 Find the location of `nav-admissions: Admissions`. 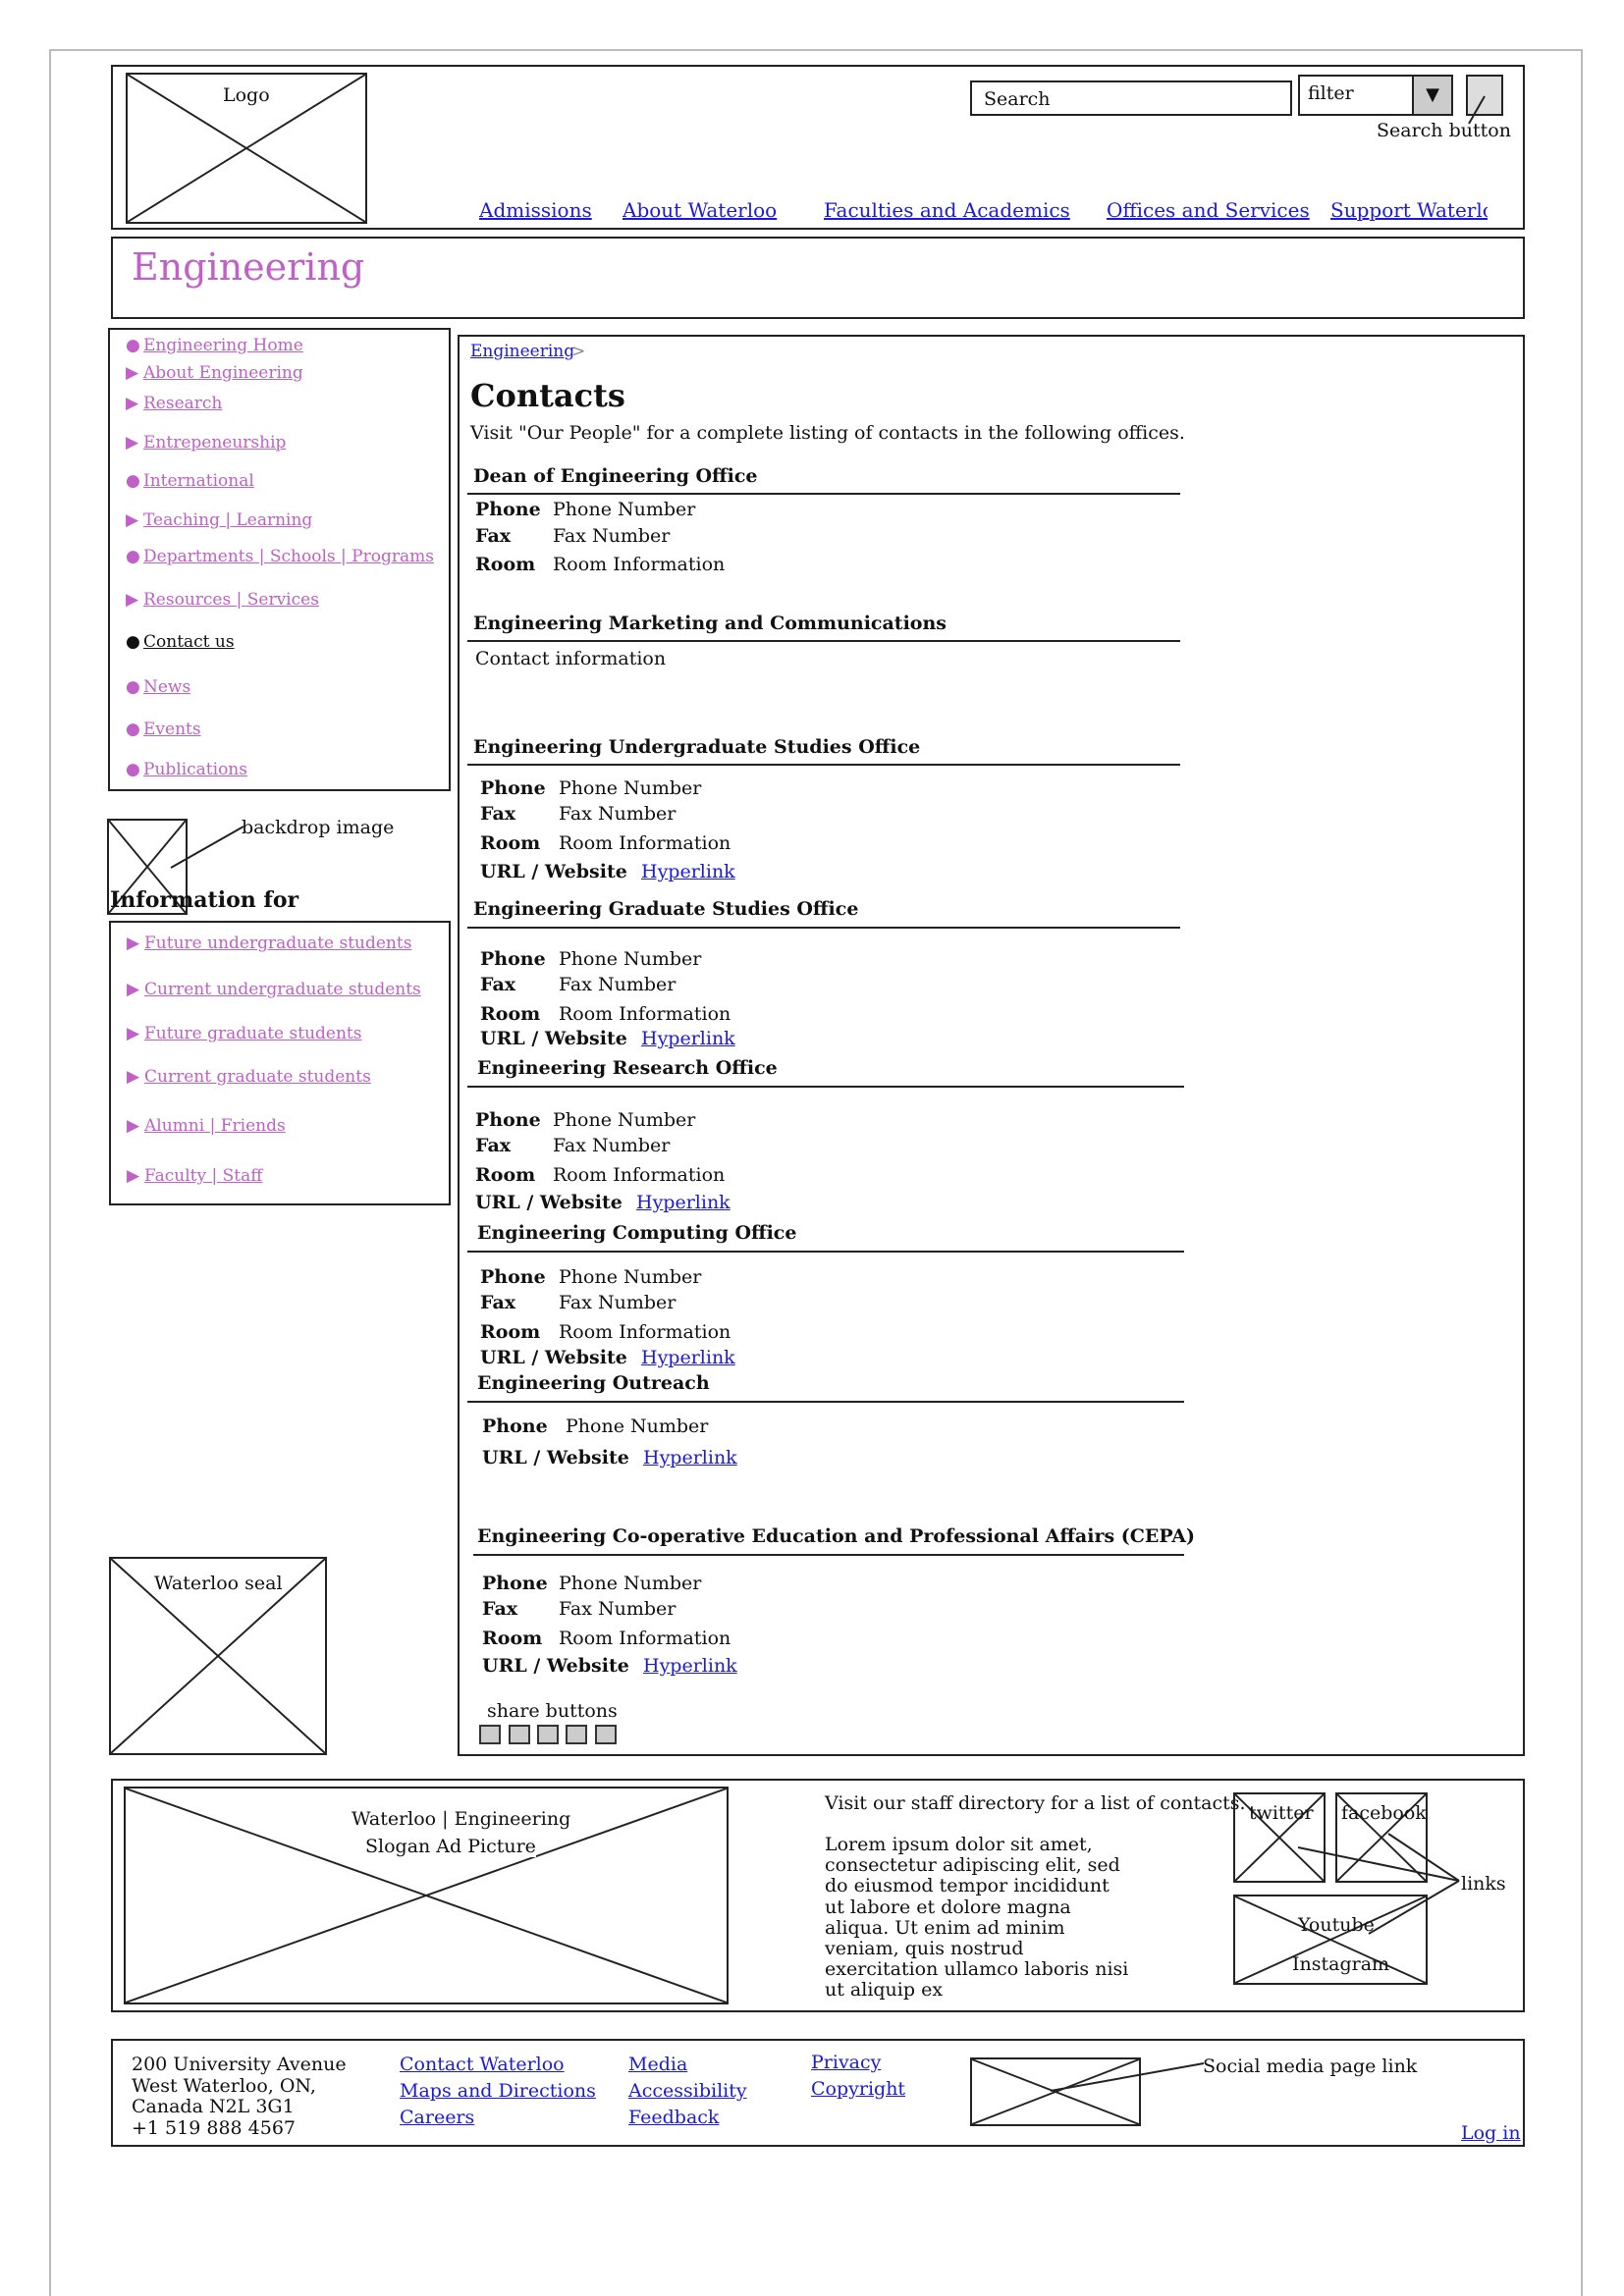

nav-admissions: Admissions is located at coordinates (535, 210).